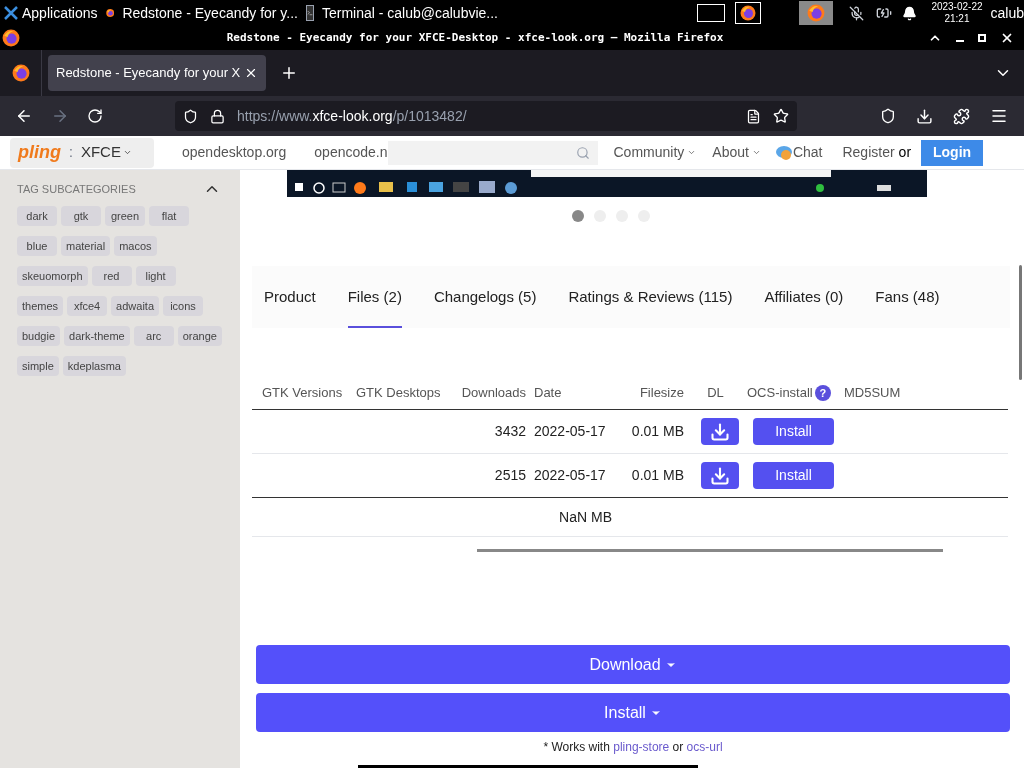 The image size is (1024, 768). Describe the element at coordinates (510, 475) in the screenshot. I see `table-cell-text: 2515` at that location.